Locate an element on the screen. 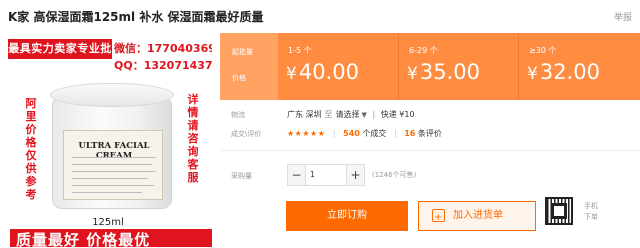 The width and height of the screenshot is (640, 248). price-tier: ≥30 个 ¥32.00 is located at coordinates (579, 66).